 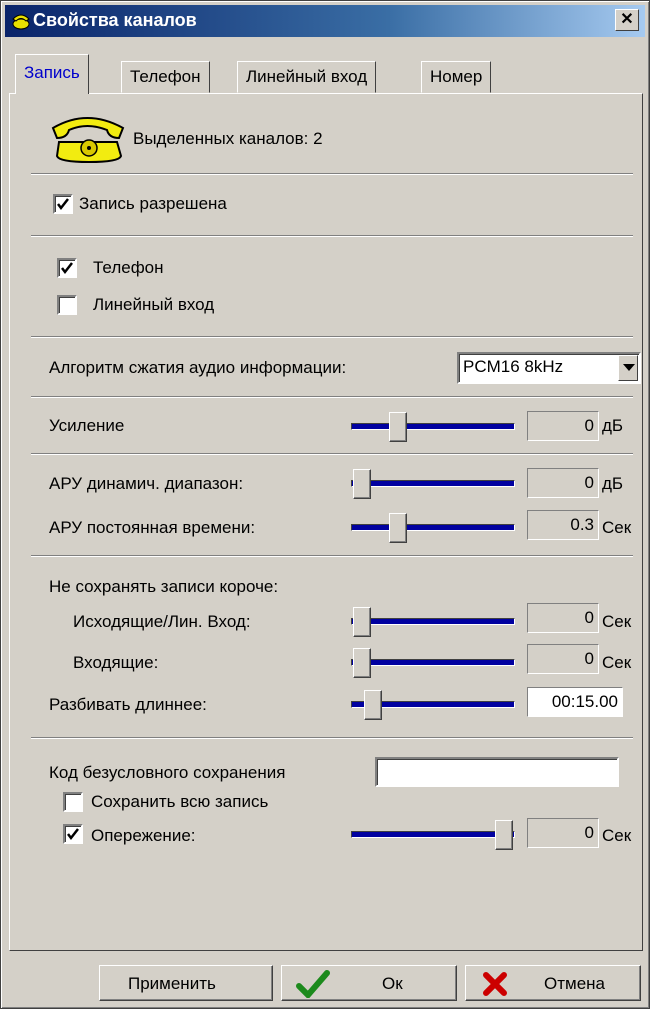 What do you see at coordinates (198, 367) in the screenshot?
I see `compression-label: Алгоритм сжатия аудио информации:` at bounding box center [198, 367].